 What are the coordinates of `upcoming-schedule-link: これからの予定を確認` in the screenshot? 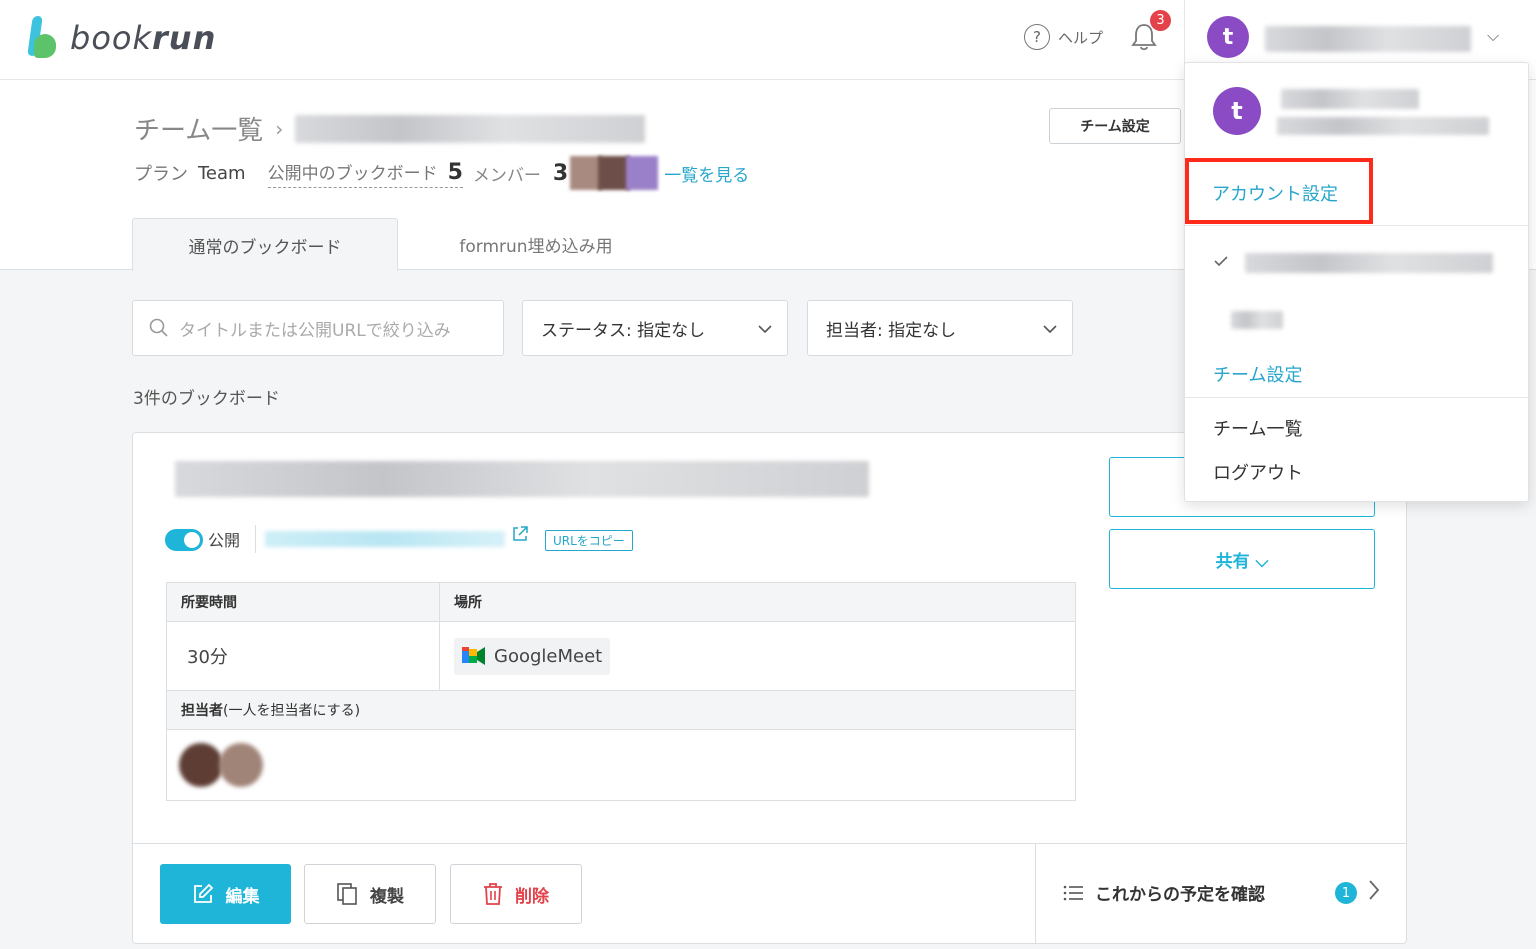 It's located at (1164, 892).